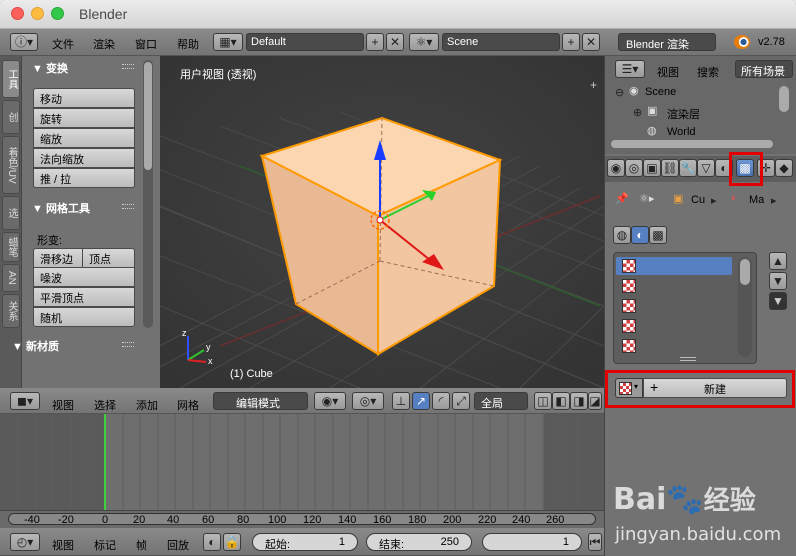 The height and width of the screenshot is (556, 796). Describe the element at coordinates (11, 311) in the screenshot. I see `tab-relations: 关系` at that location.